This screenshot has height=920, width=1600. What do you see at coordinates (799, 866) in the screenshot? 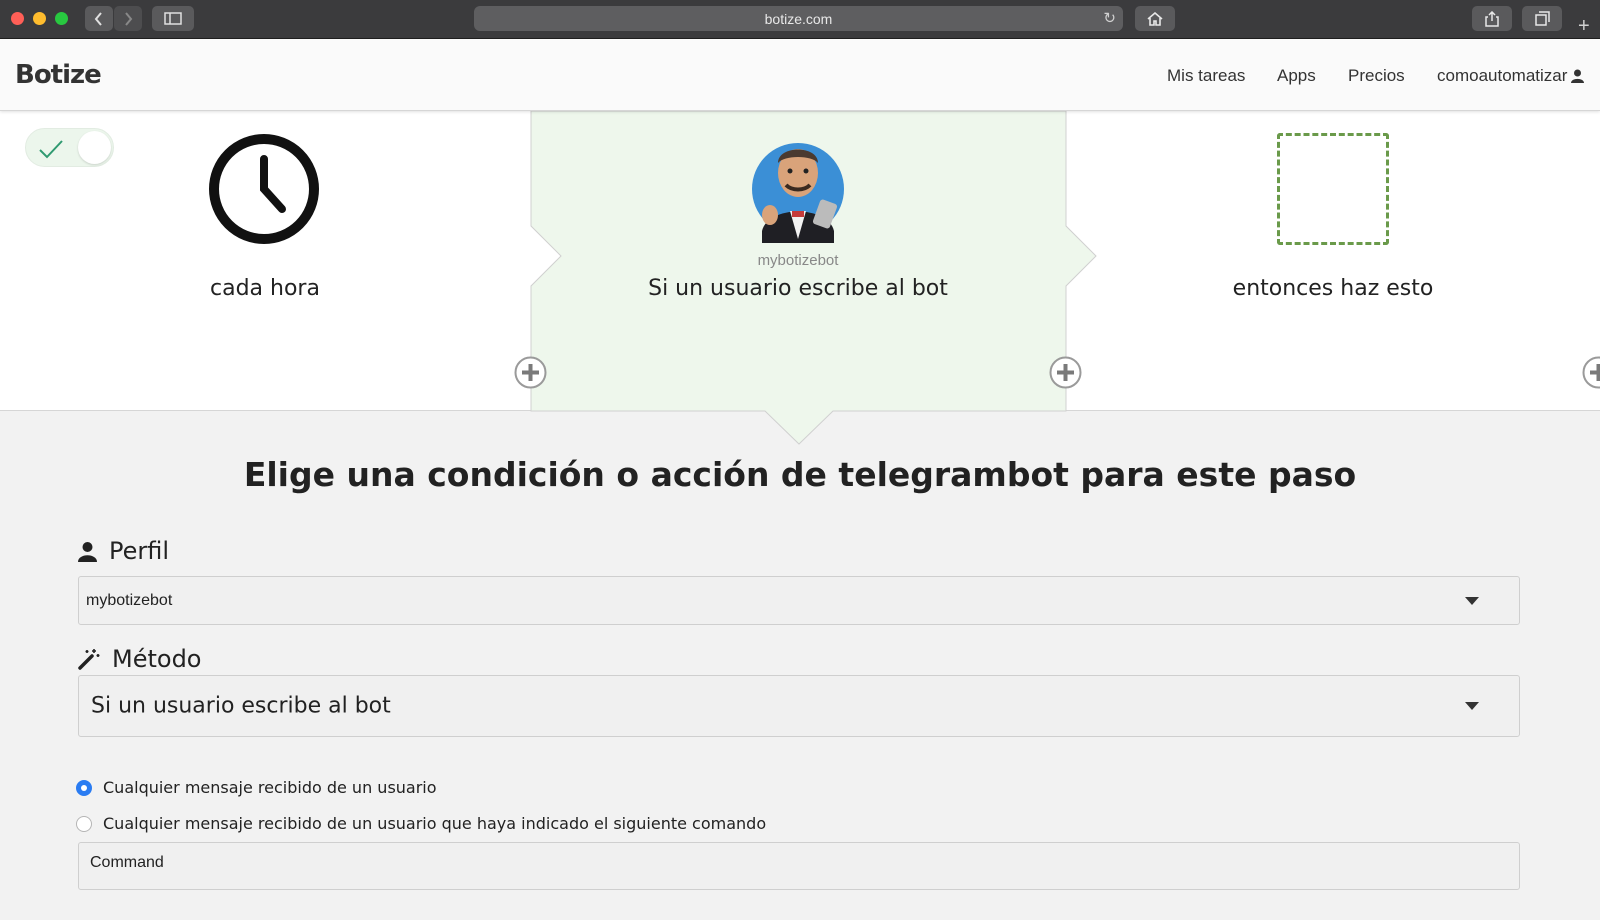
I see `command-input: Command` at bounding box center [799, 866].